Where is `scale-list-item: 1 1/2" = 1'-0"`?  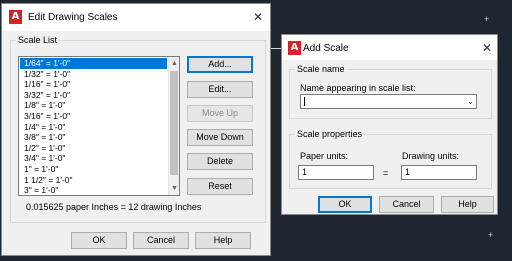 scale-list-item: 1 1/2" = 1'-0" is located at coordinates (93, 180).